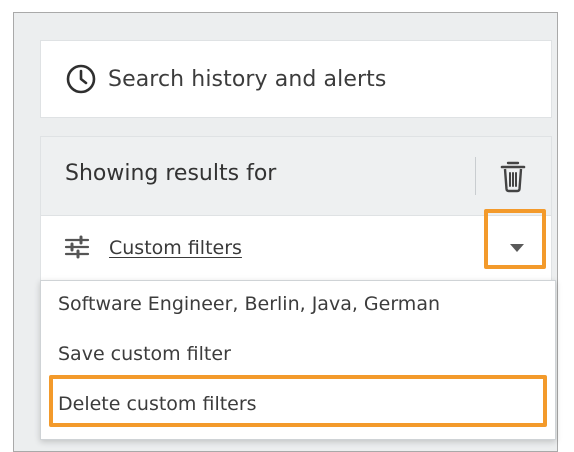 The image size is (574, 452). I want to click on sliders-icon, so click(77, 247).